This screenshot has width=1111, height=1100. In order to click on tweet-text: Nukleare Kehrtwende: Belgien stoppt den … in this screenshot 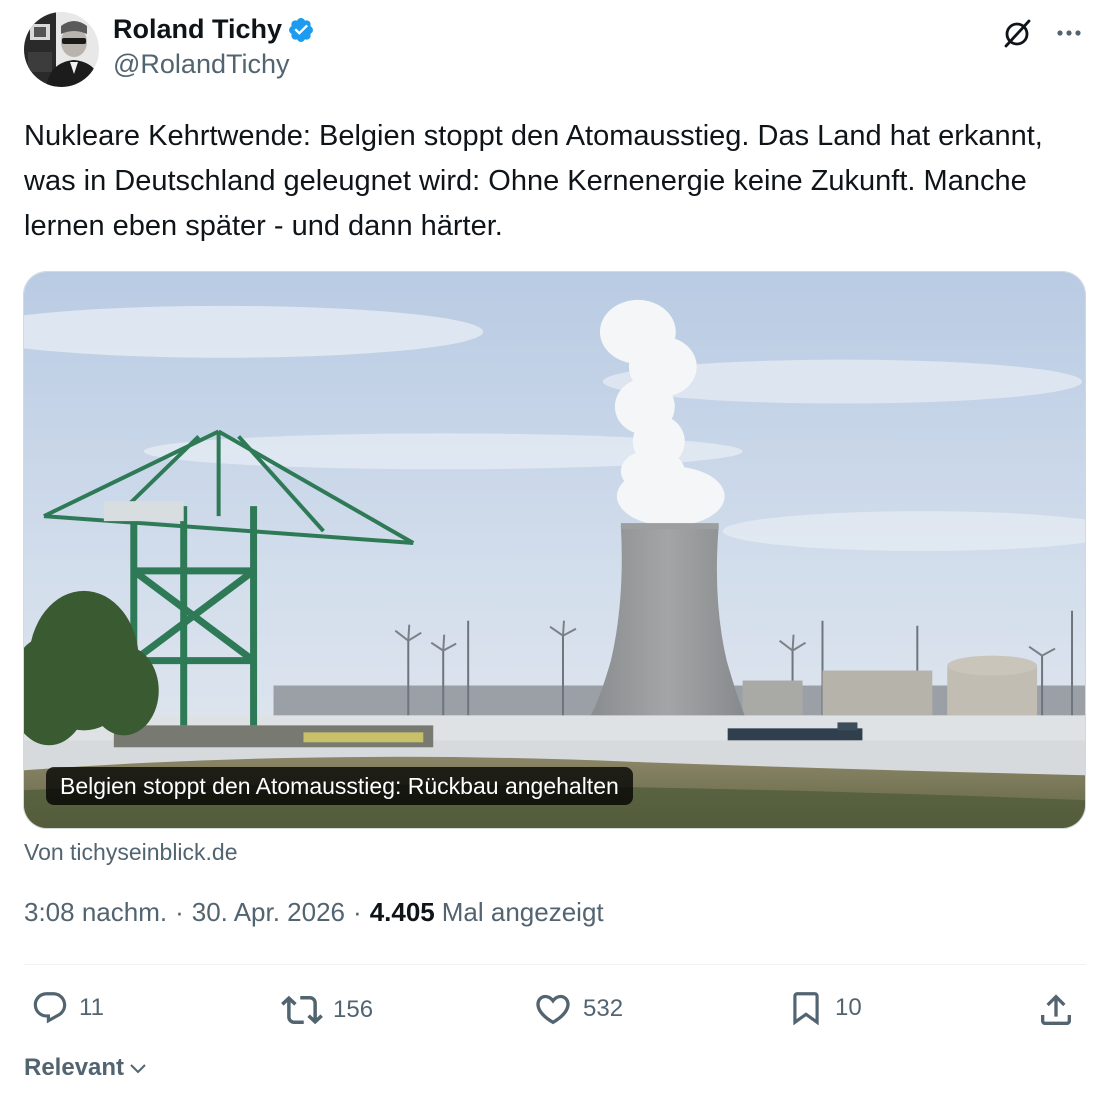, I will do `click(533, 181)`.